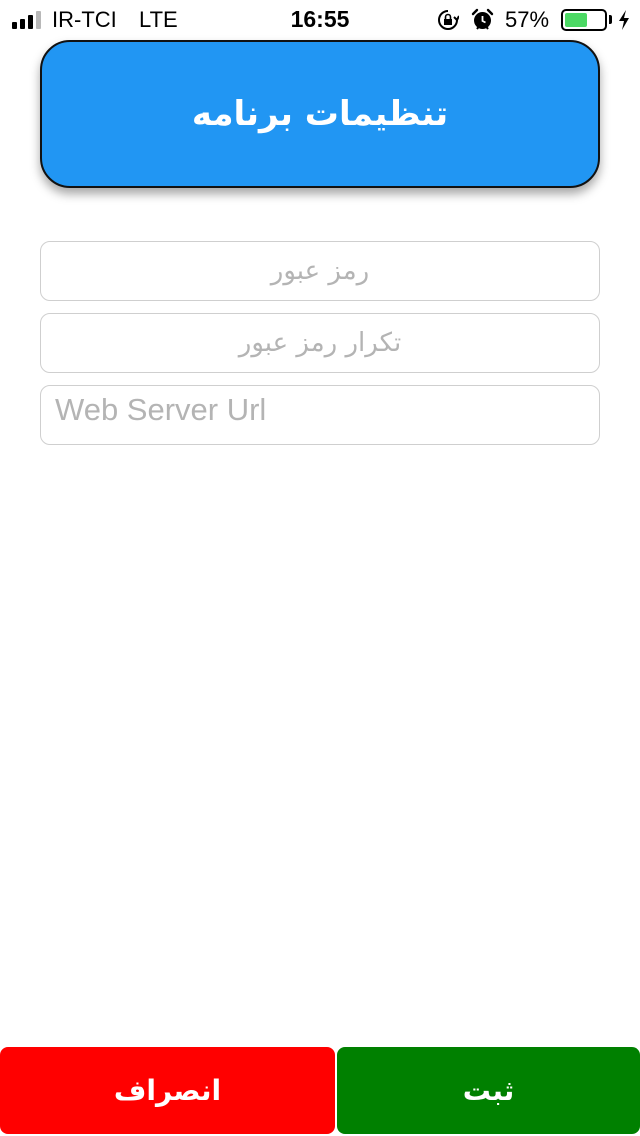  I want to click on confirm-password-field, so click(320, 343).